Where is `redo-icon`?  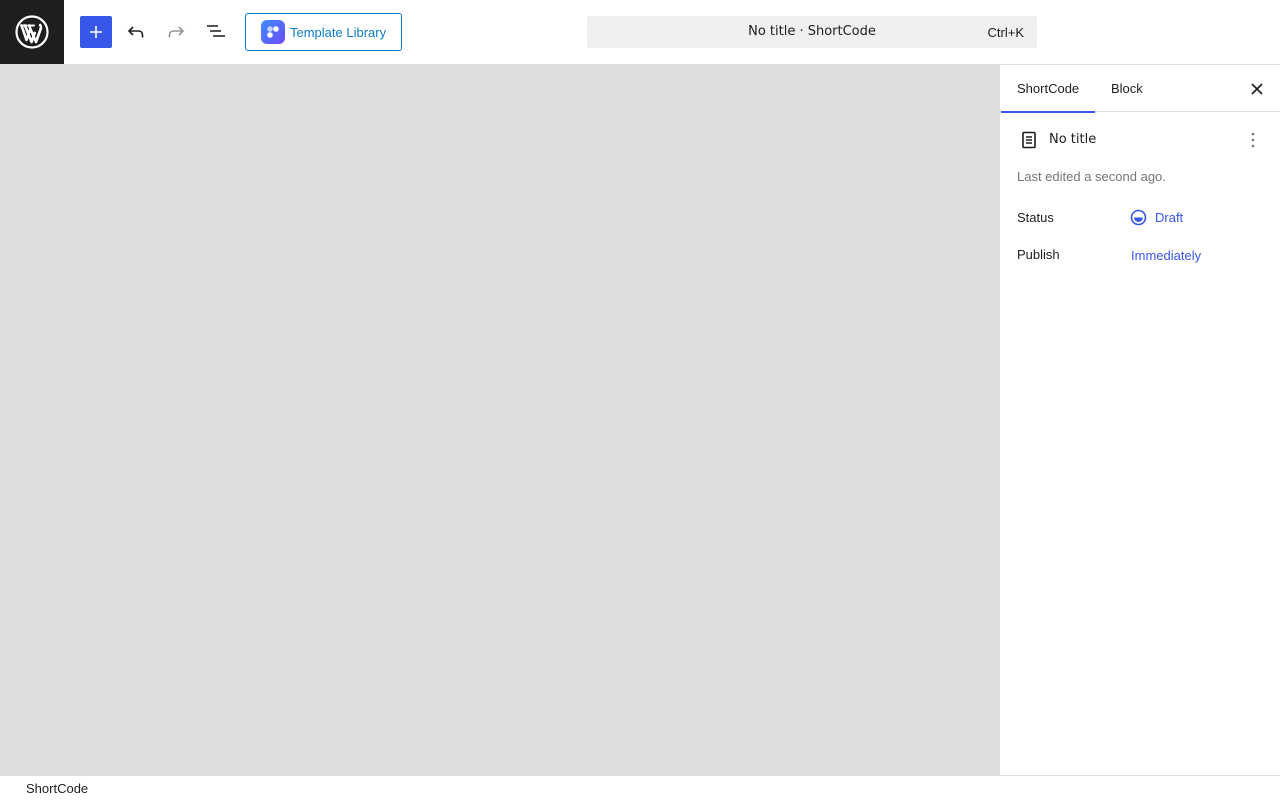 redo-icon is located at coordinates (176, 32).